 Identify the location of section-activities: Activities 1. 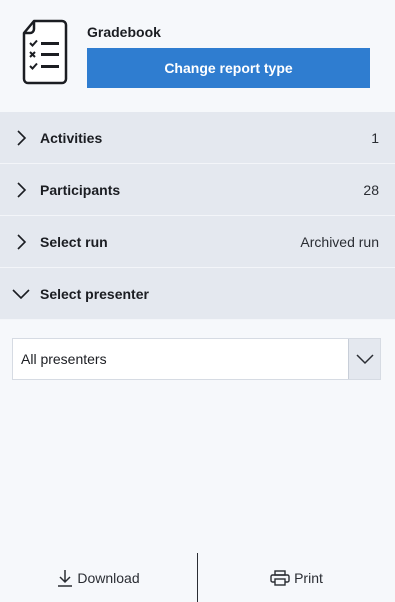
(197, 138).